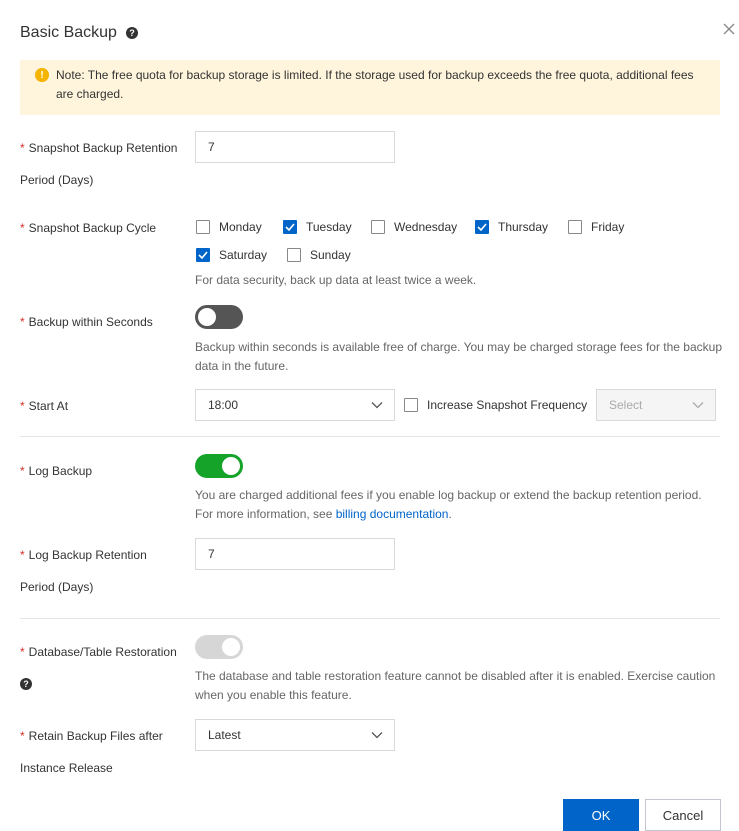 The width and height of the screenshot is (739, 831). What do you see at coordinates (229, 227) in the screenshot?
I see `checkbox-monday: Monday` at bounding box center [229, 227].